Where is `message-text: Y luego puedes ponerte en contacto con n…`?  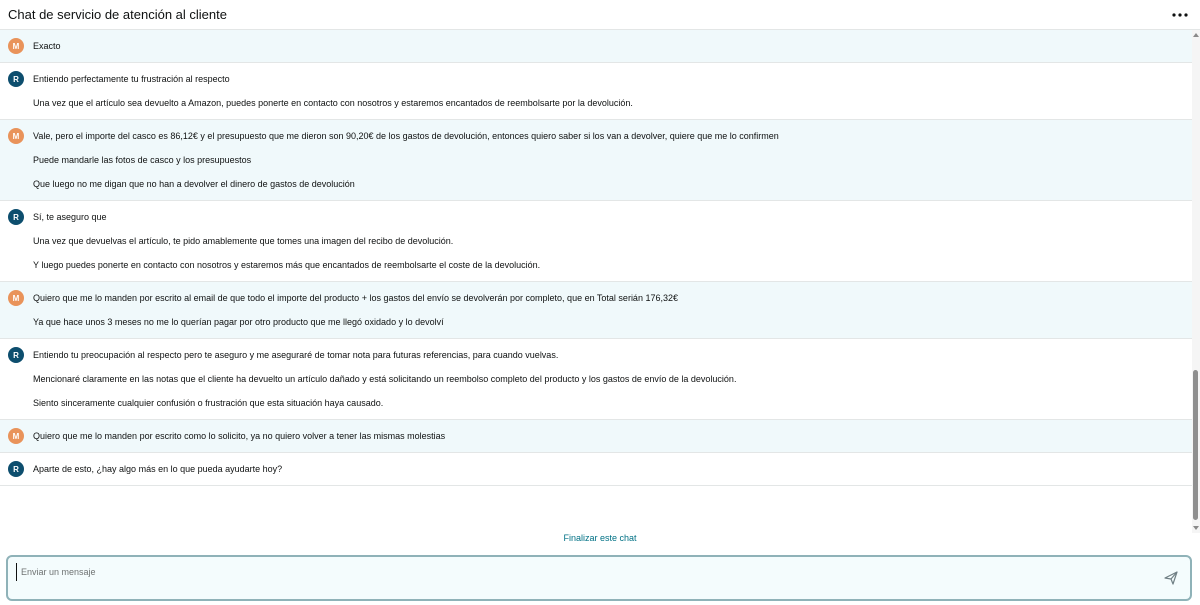
message-text: Y luego puedes ponerte en contacto con n… is located at coordinates (287, 265).